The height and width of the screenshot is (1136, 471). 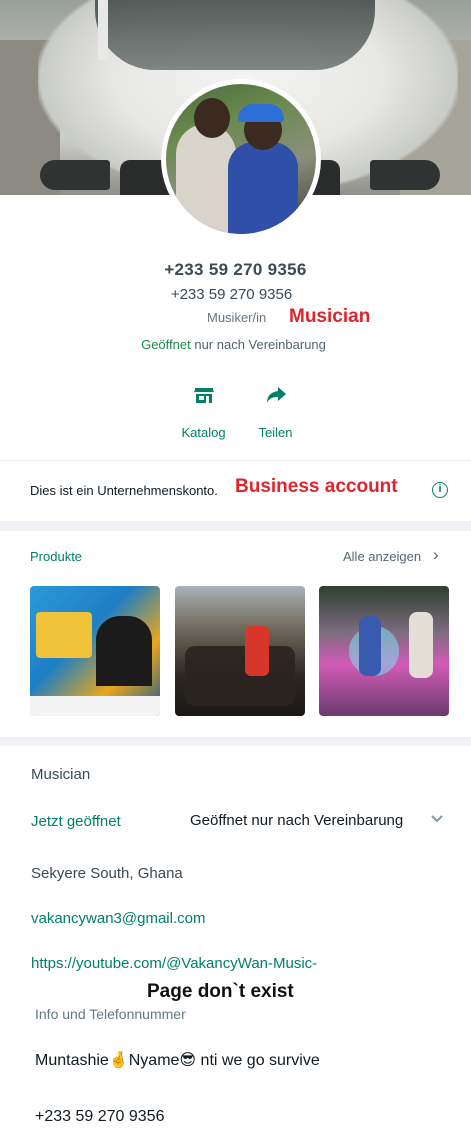 I want to click on avatar-cap, so click(x=261, y=113).